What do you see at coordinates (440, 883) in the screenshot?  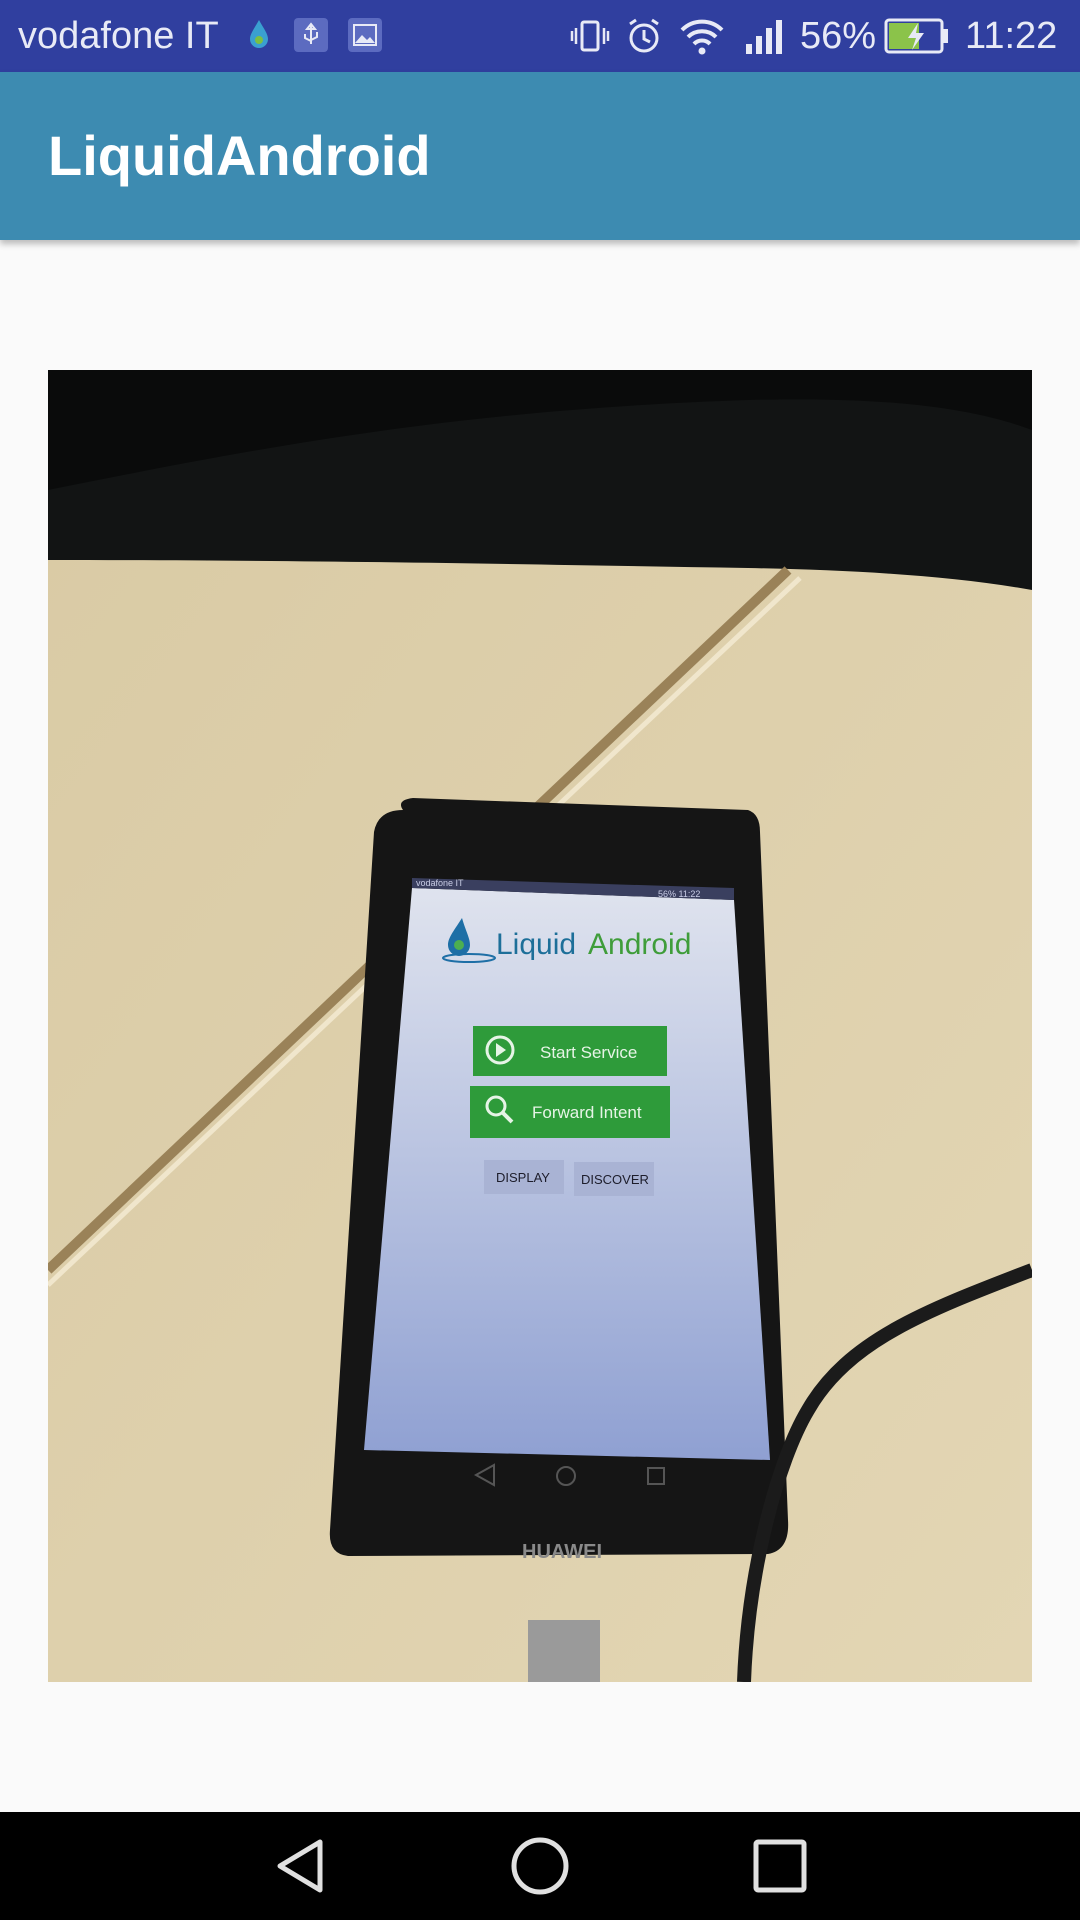 I see `inner-status-carrier: vodafone IT` at bounding box center [440, 883].